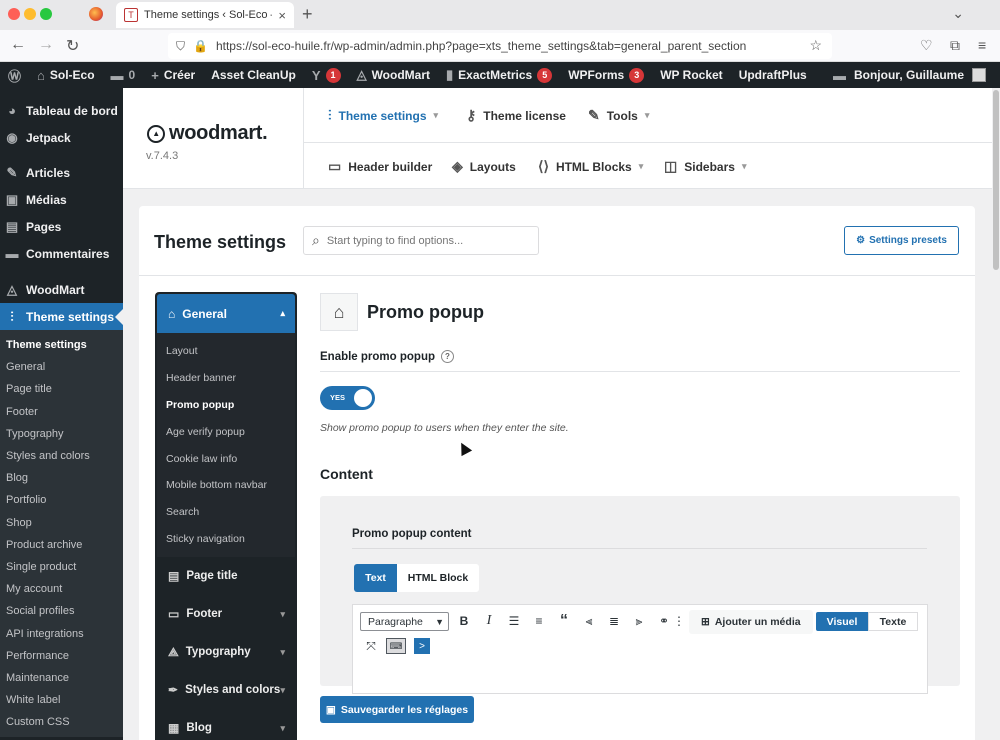  What do you see at coordinates (751, 622) in the screenshot?
I see `add-media-button: ⊞ Ajouter un média` at bounding box center [751, 622].